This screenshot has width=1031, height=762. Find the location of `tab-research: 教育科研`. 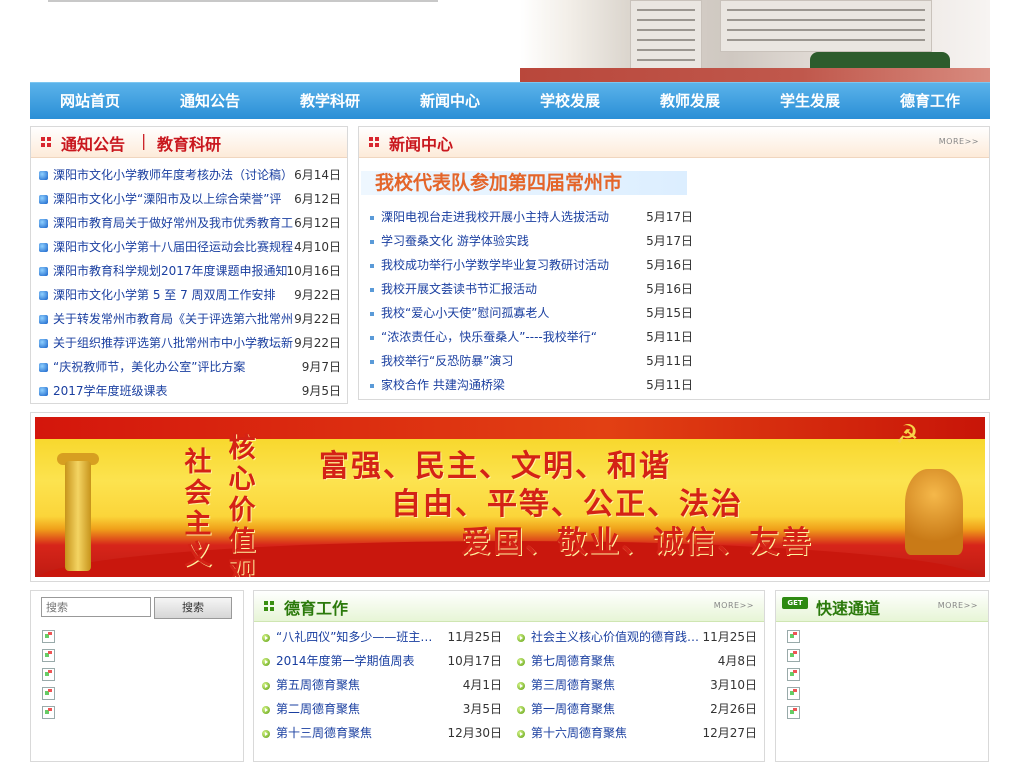

tab-research: 教育科研 is located at coordinates (189, 143).